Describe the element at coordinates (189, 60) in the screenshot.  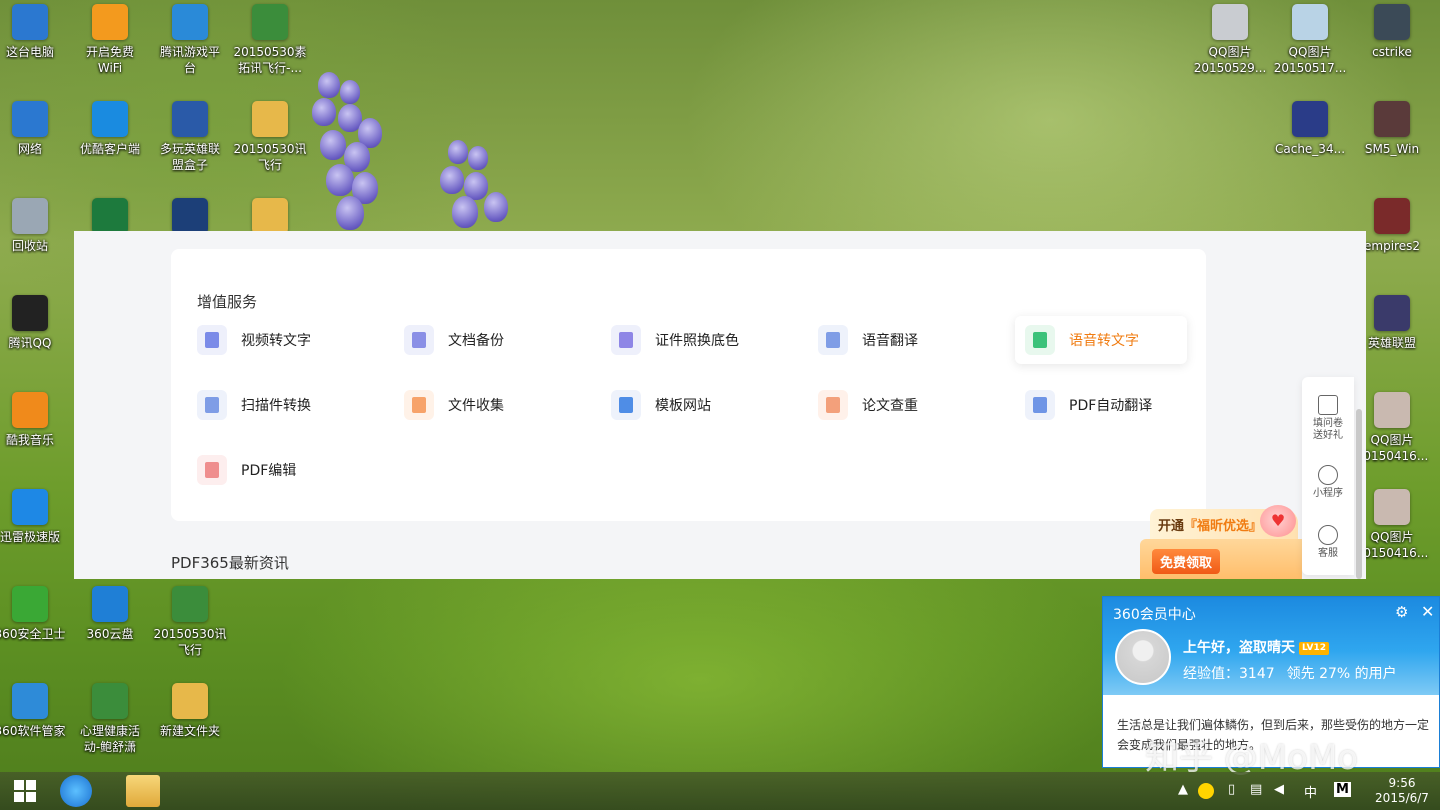
I see `desktop-icon-label: 腾讯游戏平台` at that location.